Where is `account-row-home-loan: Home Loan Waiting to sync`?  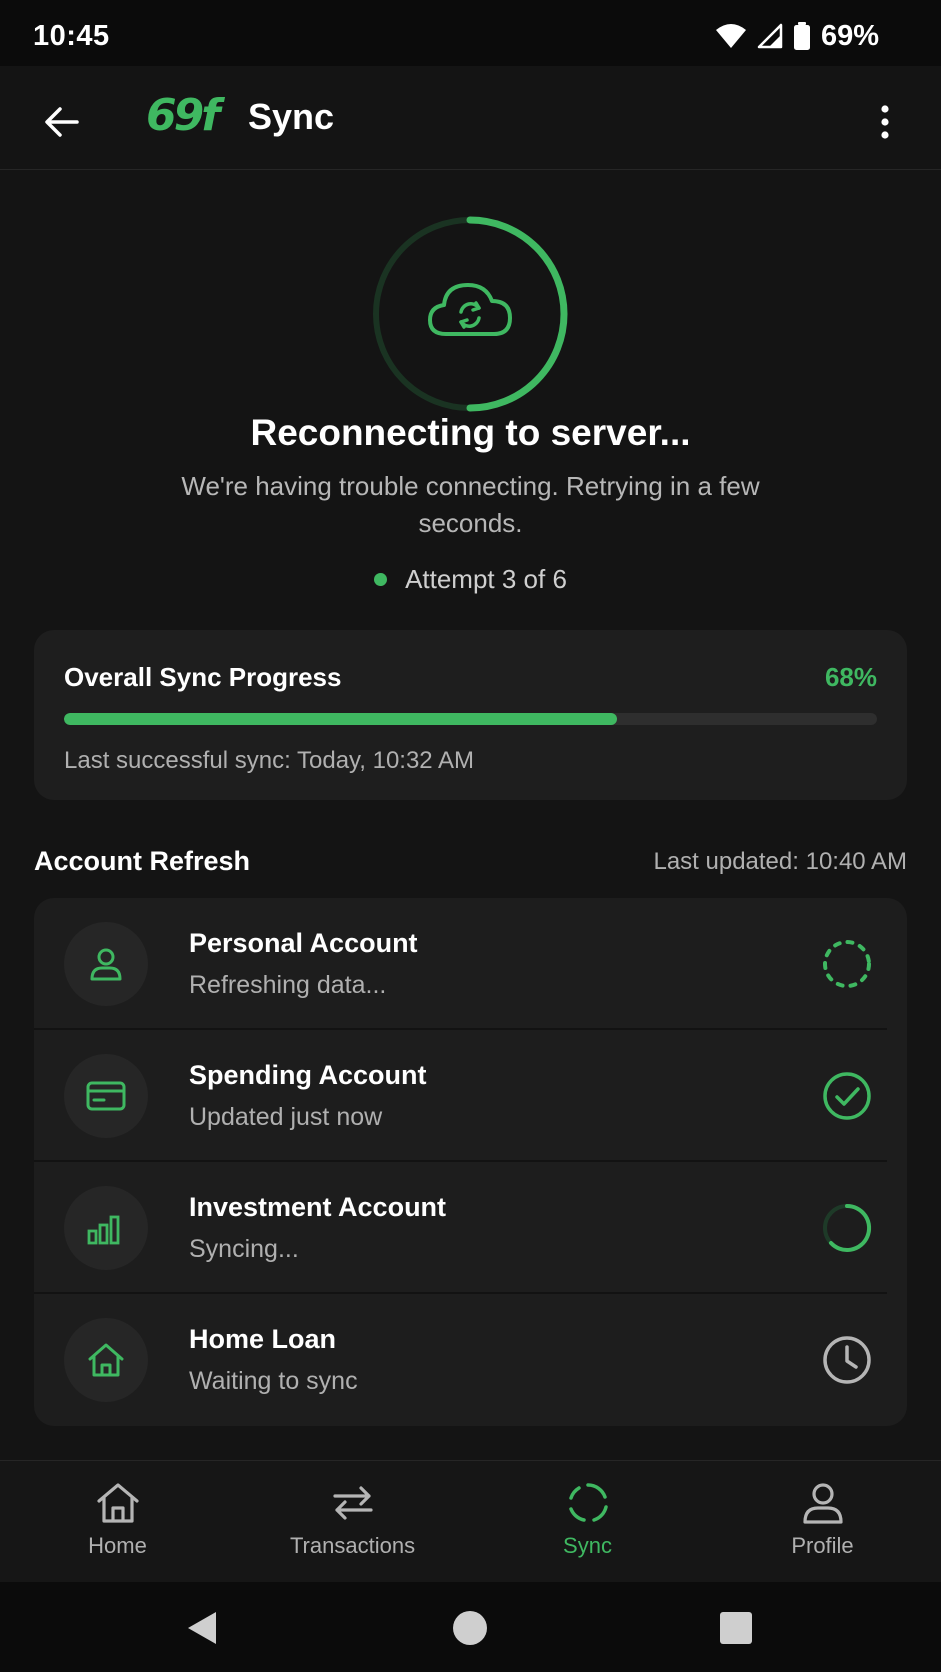 account-row-home-loan: Home Loan Waiting to sync is located at coordinates (470, 1360).